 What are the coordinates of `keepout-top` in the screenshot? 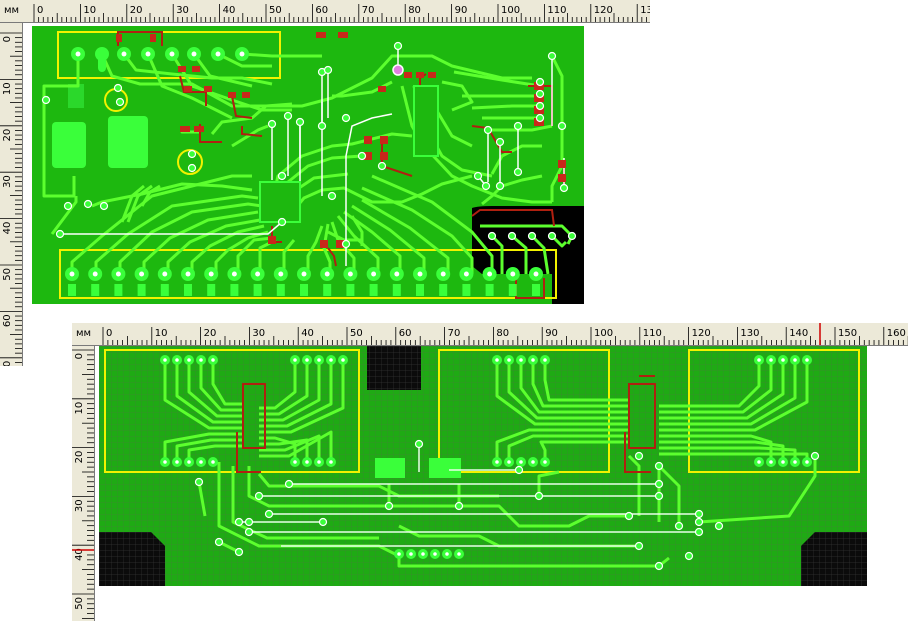 It's located at (394, 368).